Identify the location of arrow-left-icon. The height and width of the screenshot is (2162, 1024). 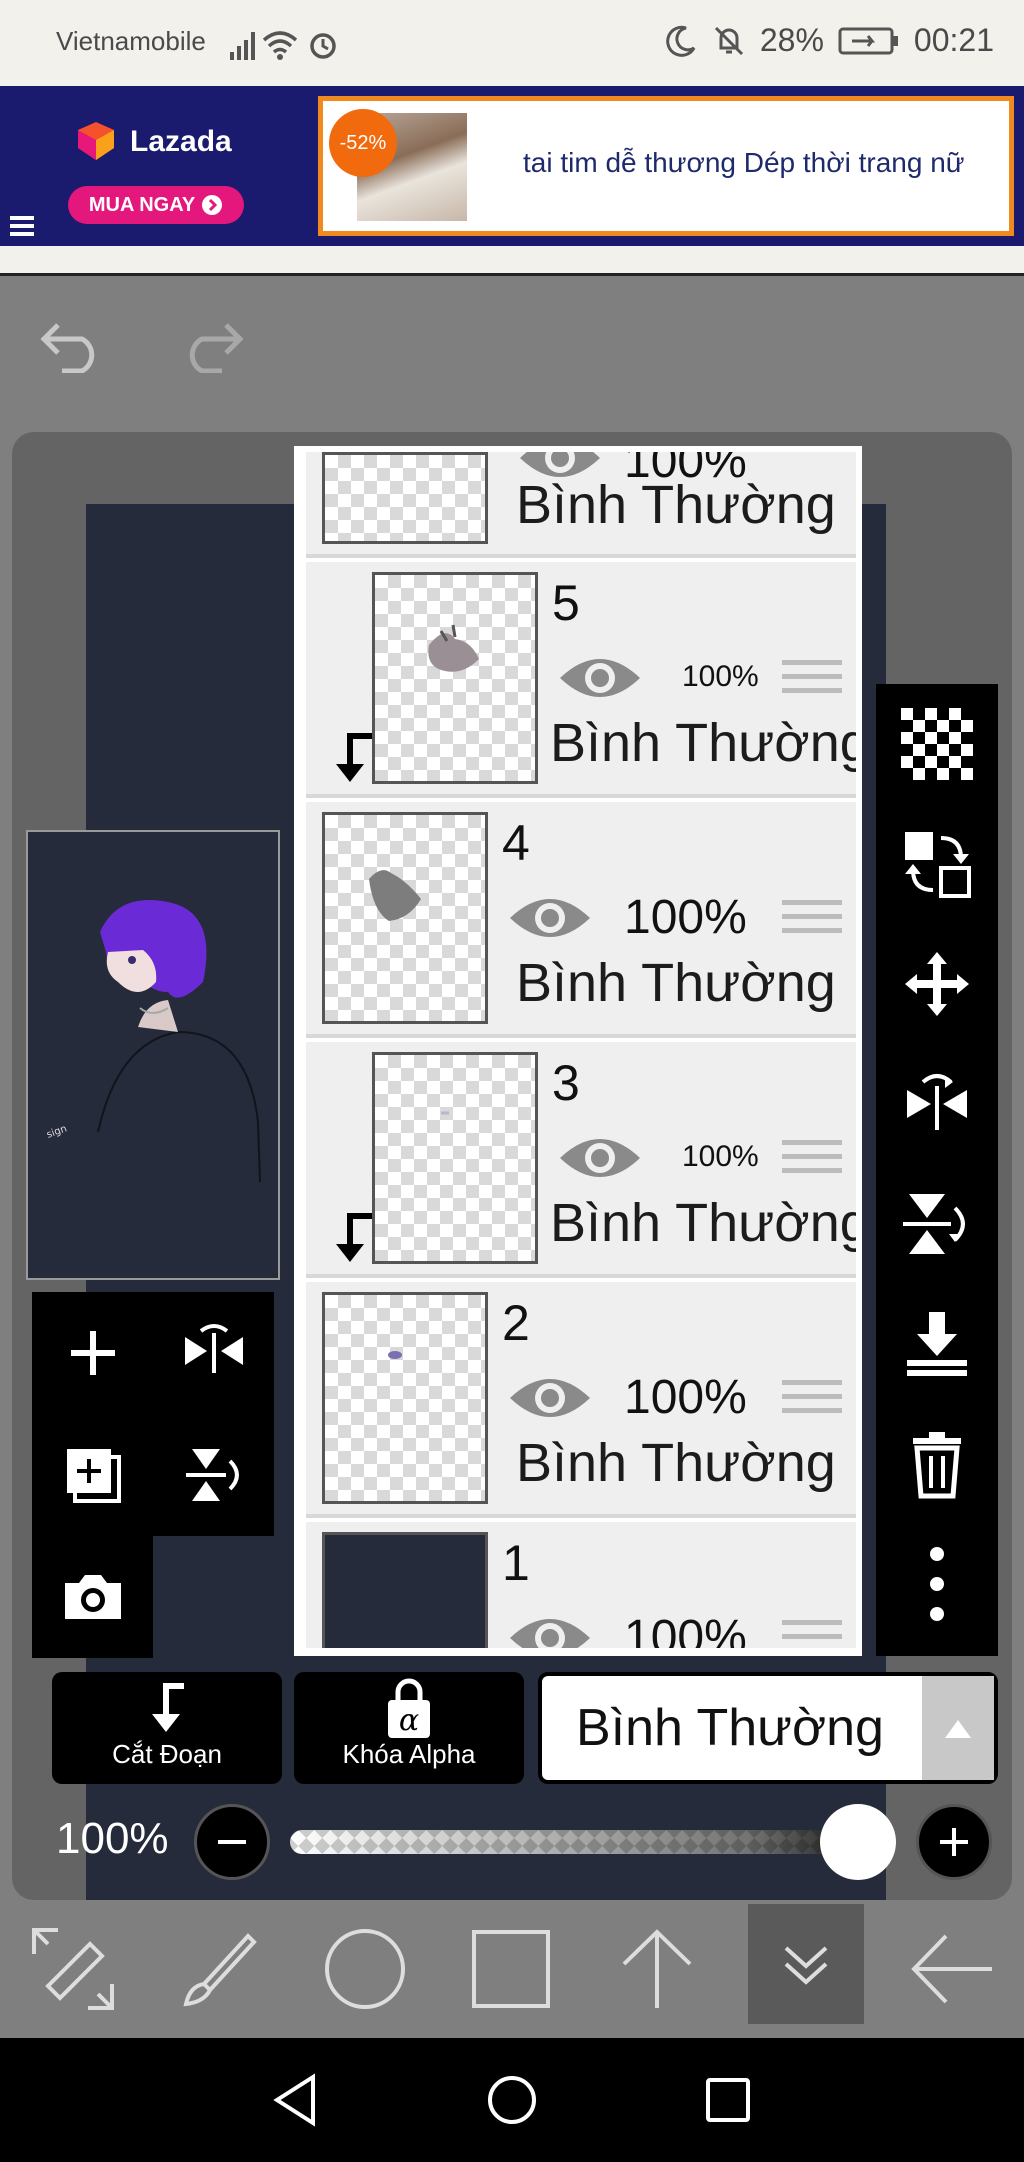
(951, 1969).